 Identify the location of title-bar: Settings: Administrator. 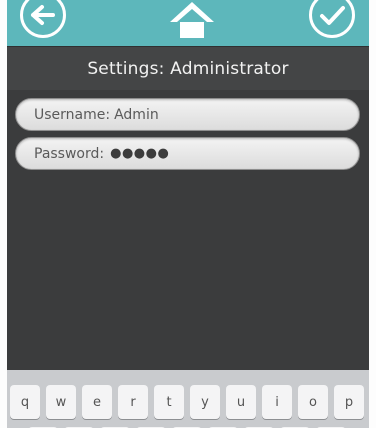
(188, 68).